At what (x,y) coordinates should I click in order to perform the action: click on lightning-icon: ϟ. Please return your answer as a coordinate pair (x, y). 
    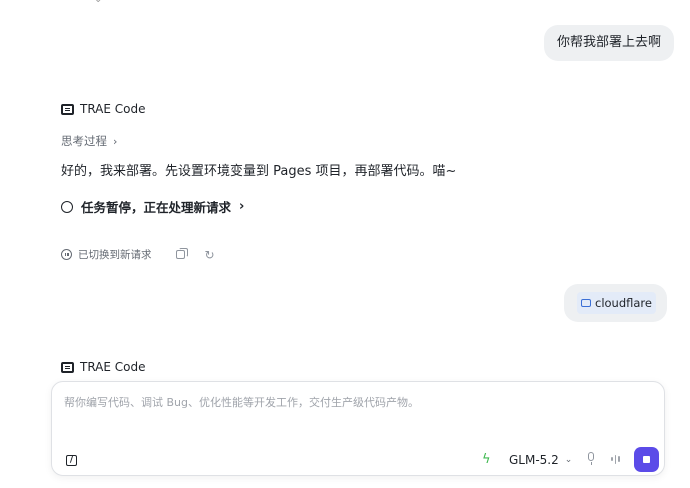
    Looking at the image, I should click on (486, 459).